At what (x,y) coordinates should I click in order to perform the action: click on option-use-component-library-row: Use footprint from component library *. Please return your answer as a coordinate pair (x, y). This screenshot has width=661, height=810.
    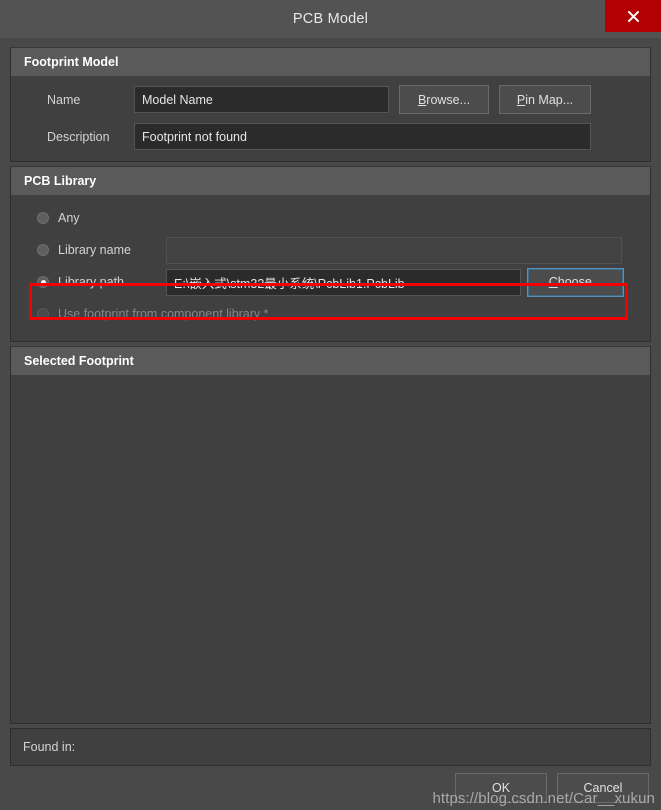
    Looking at the image, I should click on (330, 314).